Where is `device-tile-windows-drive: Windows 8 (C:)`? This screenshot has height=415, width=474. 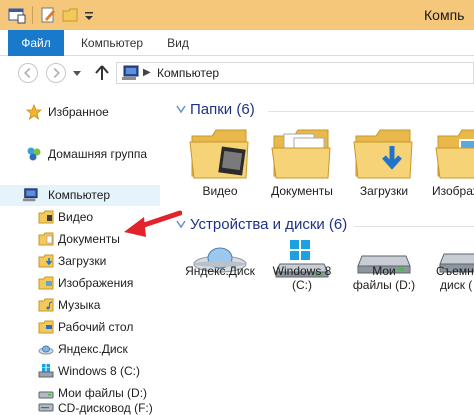
device-tile-windows-drive: Windows 8 (C:) is located at coordinates (302, 270).